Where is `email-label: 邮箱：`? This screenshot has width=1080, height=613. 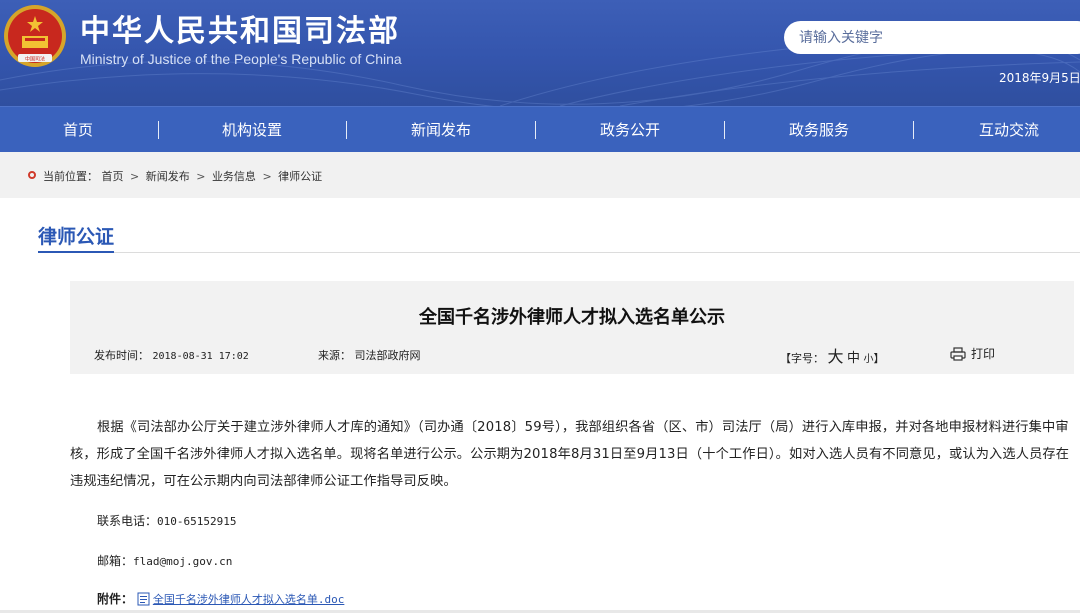
email-label: 邮箱： is located at coordinates (115, 561).